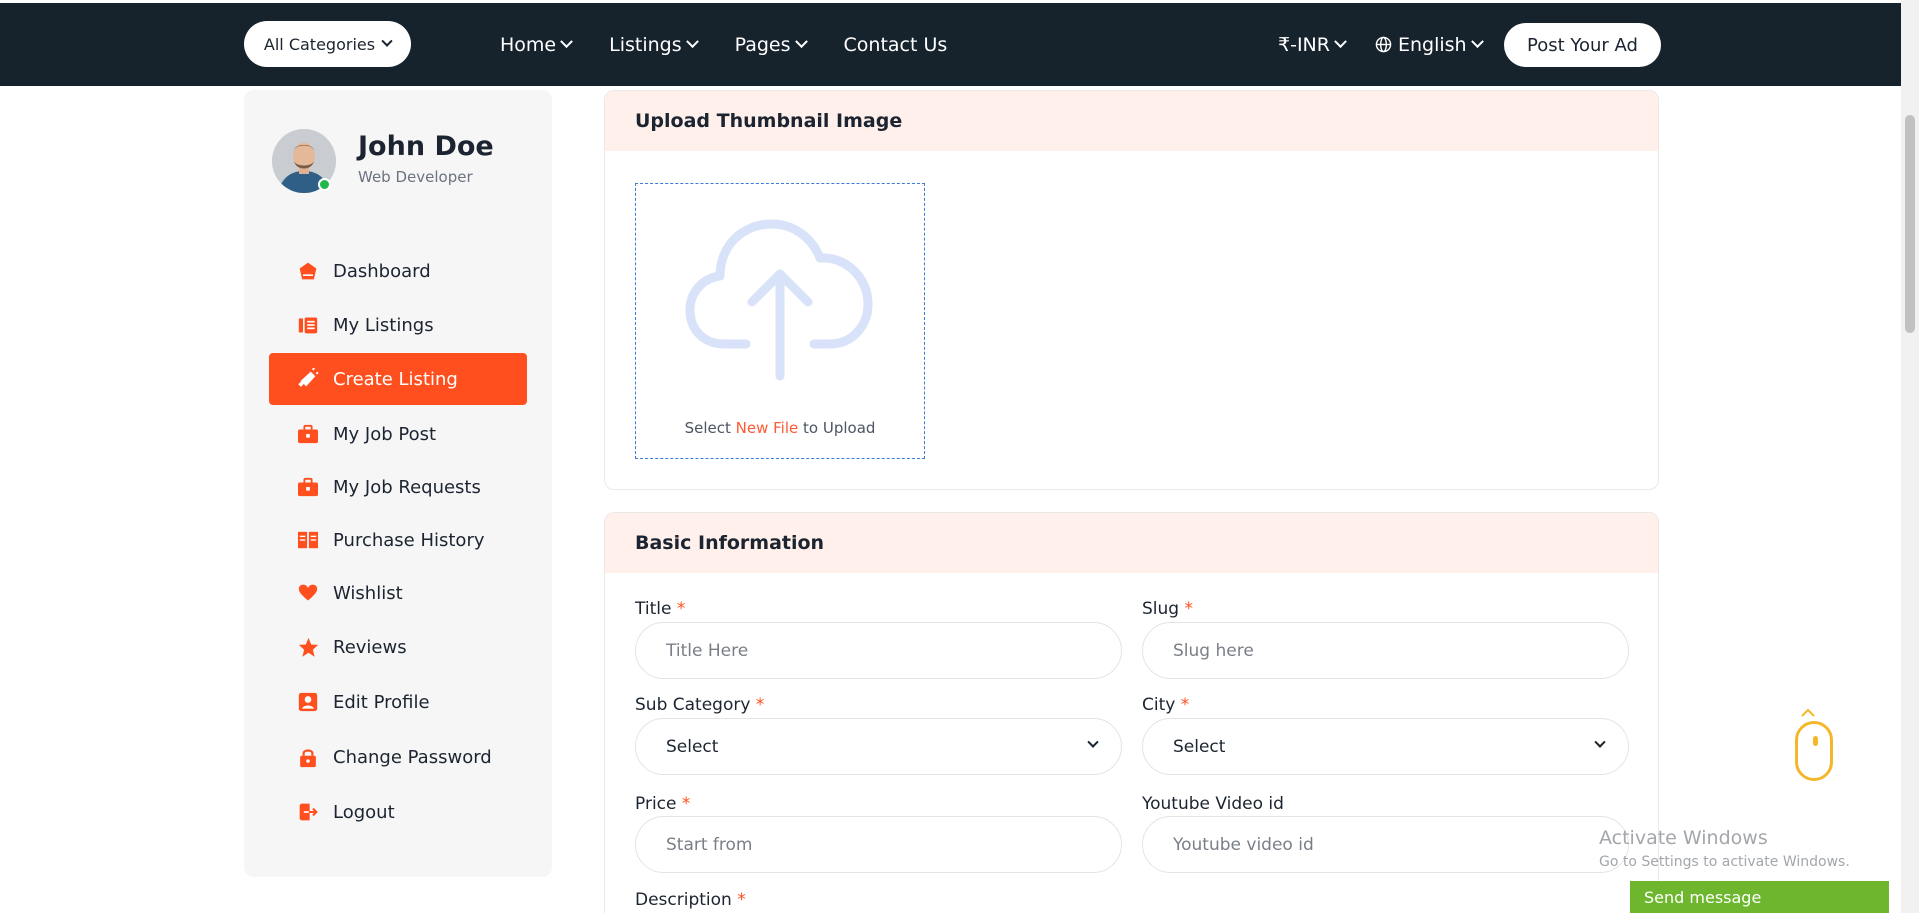  What do you see at coordinates (1383, 44) in the screenshot?
I see `globe-icon` at bounding box center [1383, 44].